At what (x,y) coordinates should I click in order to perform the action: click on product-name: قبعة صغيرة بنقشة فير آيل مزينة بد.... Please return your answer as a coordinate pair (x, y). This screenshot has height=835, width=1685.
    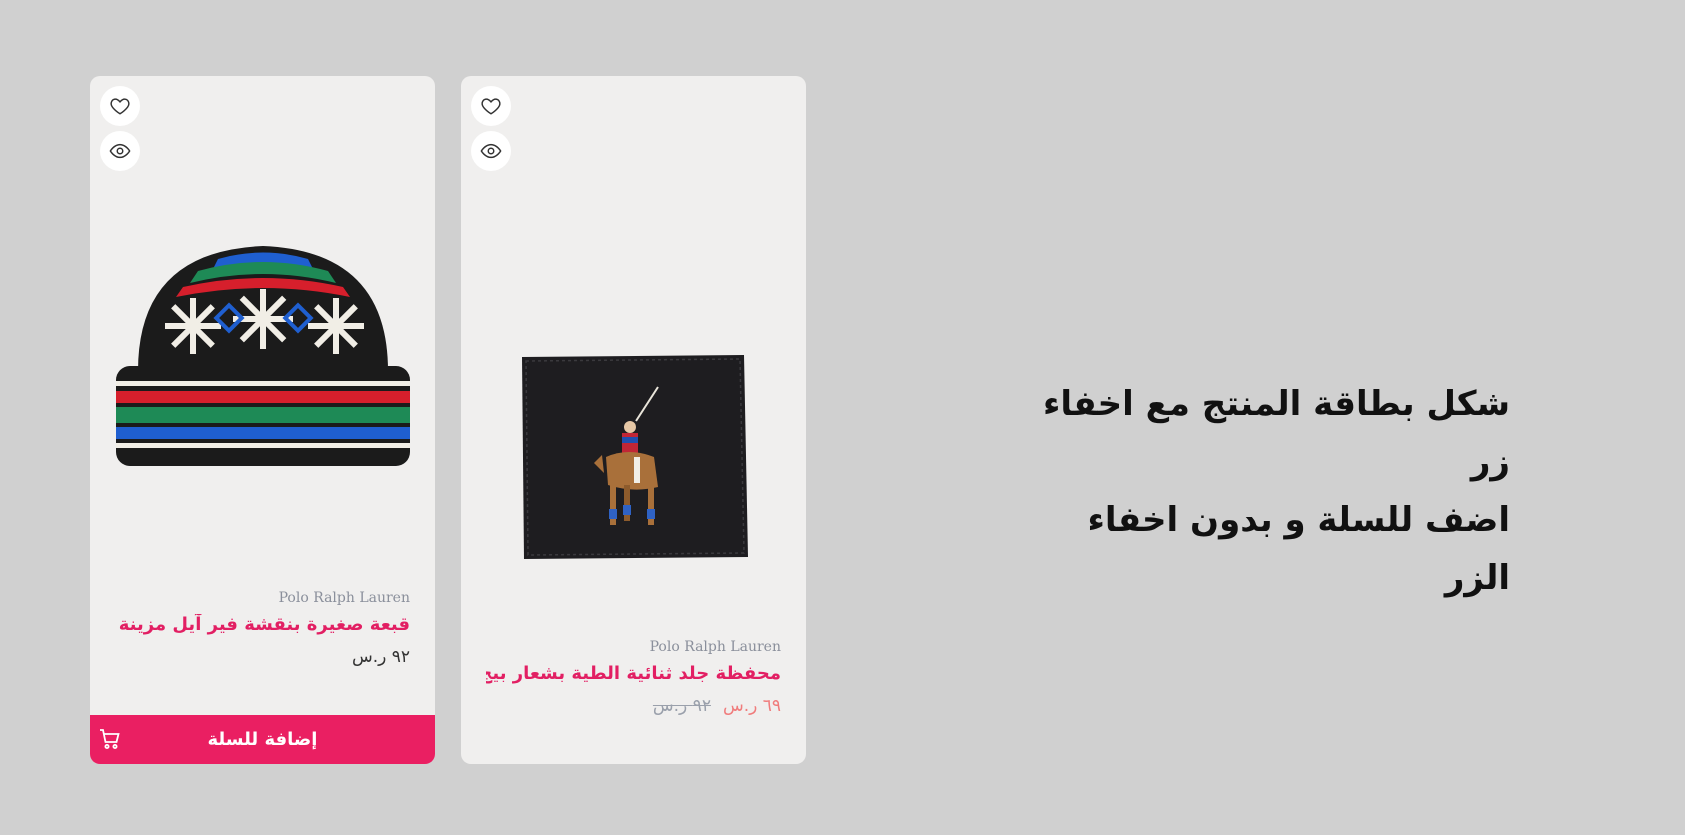
    Looking at the image, I should click on (262, 624).